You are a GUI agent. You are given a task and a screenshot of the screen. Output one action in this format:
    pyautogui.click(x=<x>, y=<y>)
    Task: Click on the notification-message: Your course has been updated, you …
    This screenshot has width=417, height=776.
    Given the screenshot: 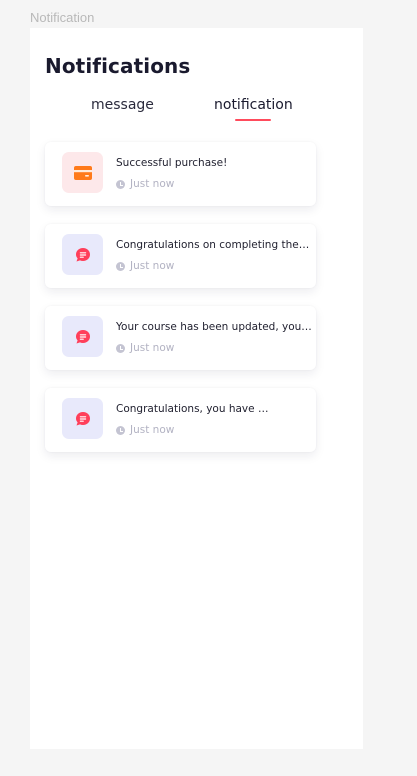 What is the action you would take?
    pyautogui.click(x=214, y=327)
    